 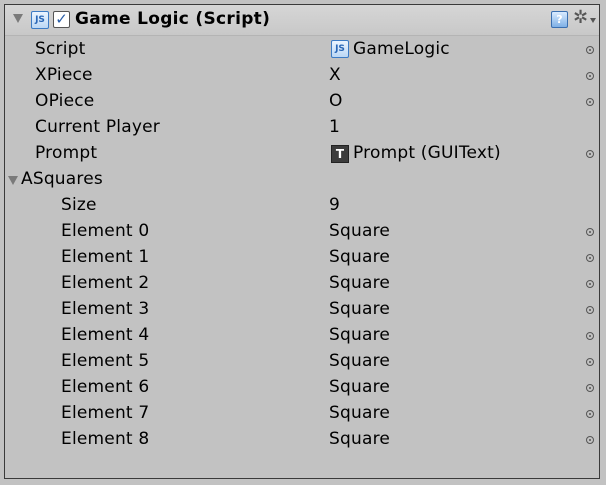 What do you see at coordinates (334, 205) in the screenshot?
I see `array-size-field: 9` at bounding box center [334, 205].